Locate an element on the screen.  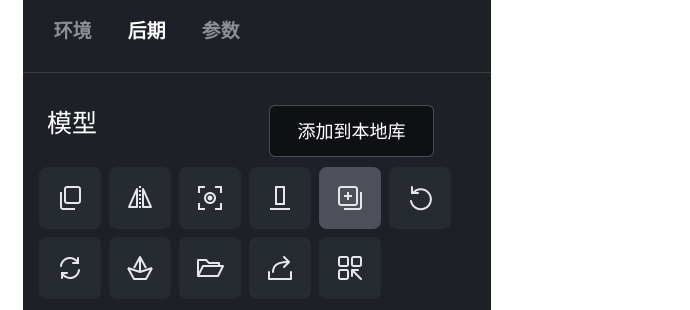
boat-button is located at coordinates (140, 268).